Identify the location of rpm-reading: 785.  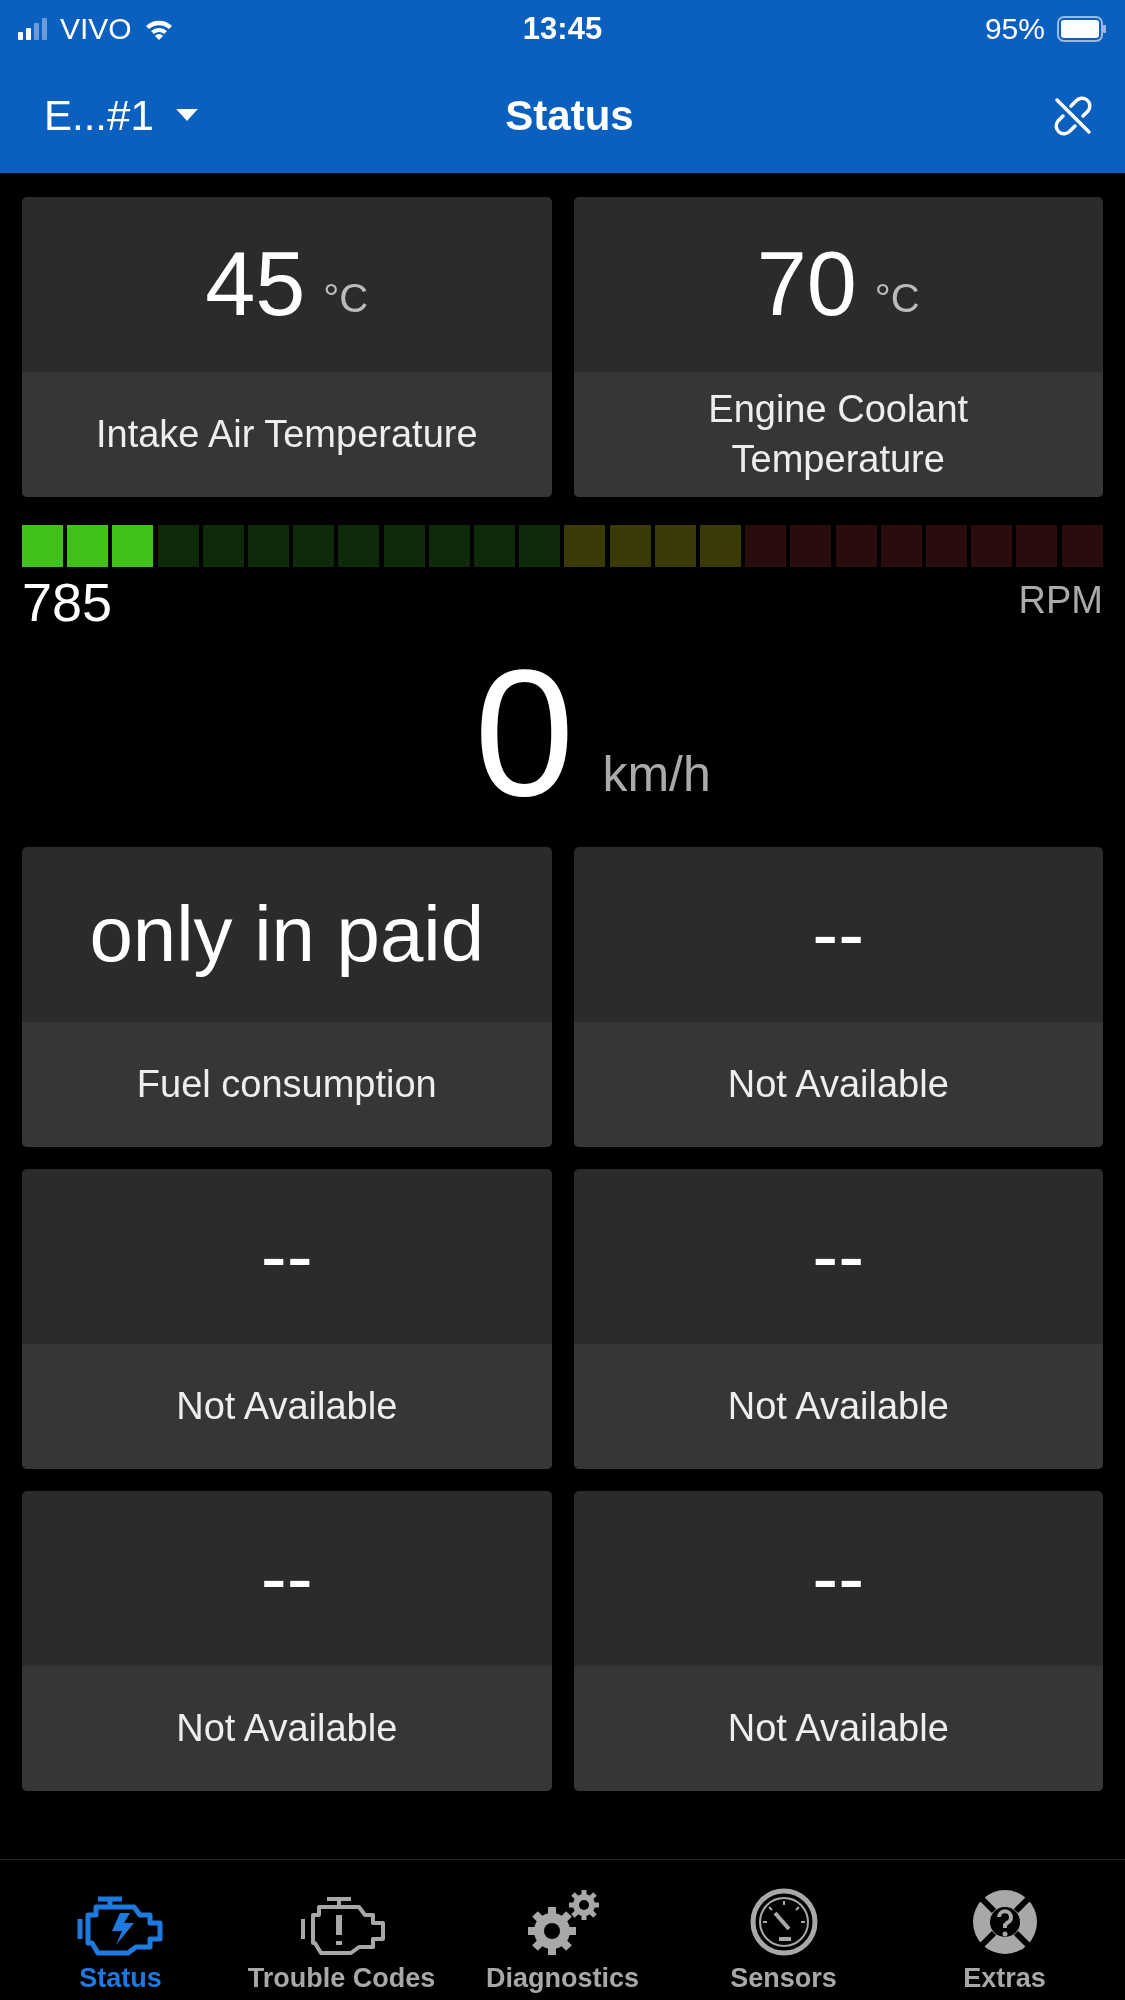
(67, 602).